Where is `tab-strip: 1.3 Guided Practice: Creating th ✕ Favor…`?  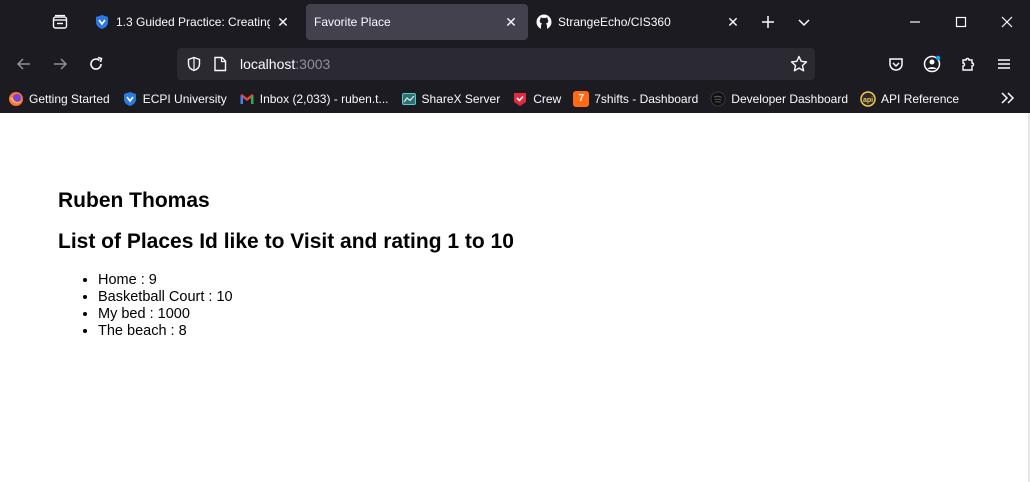
tab-strip: 1.3 Guided Practice: Creating th ✕ Favor… is located at coordinates (515, 22).